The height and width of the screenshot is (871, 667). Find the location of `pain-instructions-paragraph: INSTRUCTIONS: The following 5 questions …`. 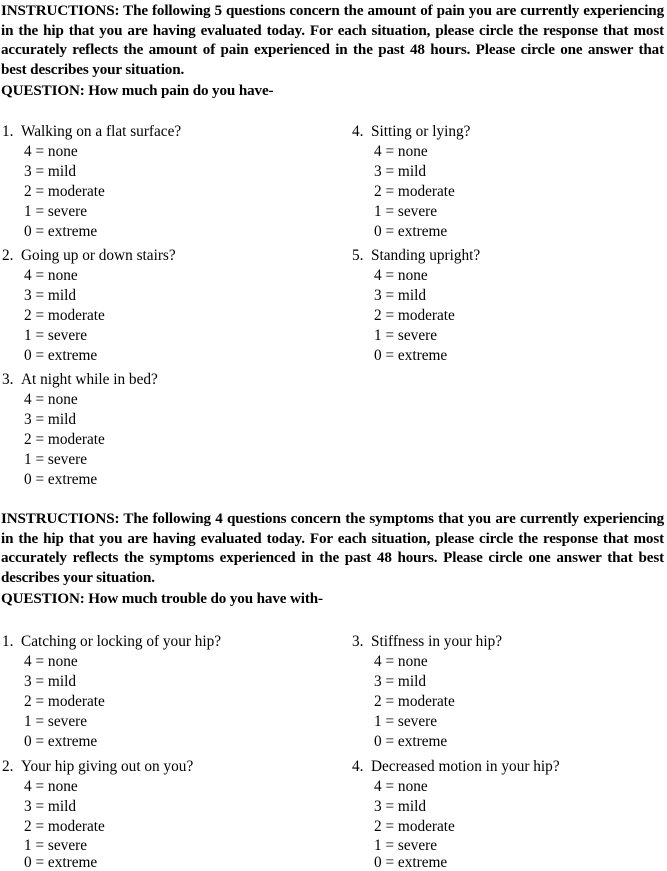

pain-instructions-paragraph: INSTRUCTIONS: The following 5 questions … is located at coordinates (332, 40).